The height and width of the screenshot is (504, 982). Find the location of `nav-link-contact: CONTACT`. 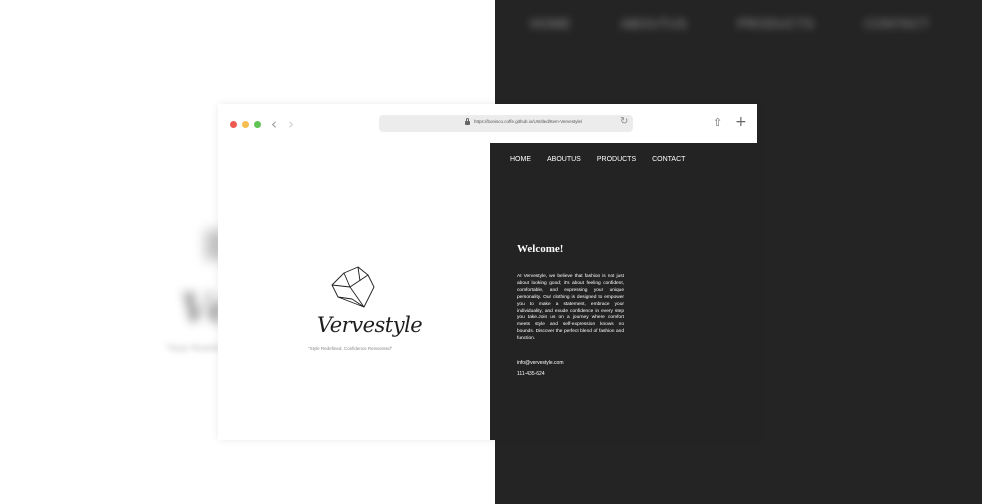

nav-link-contact: CONTACT is located at coordinates (668, 159).